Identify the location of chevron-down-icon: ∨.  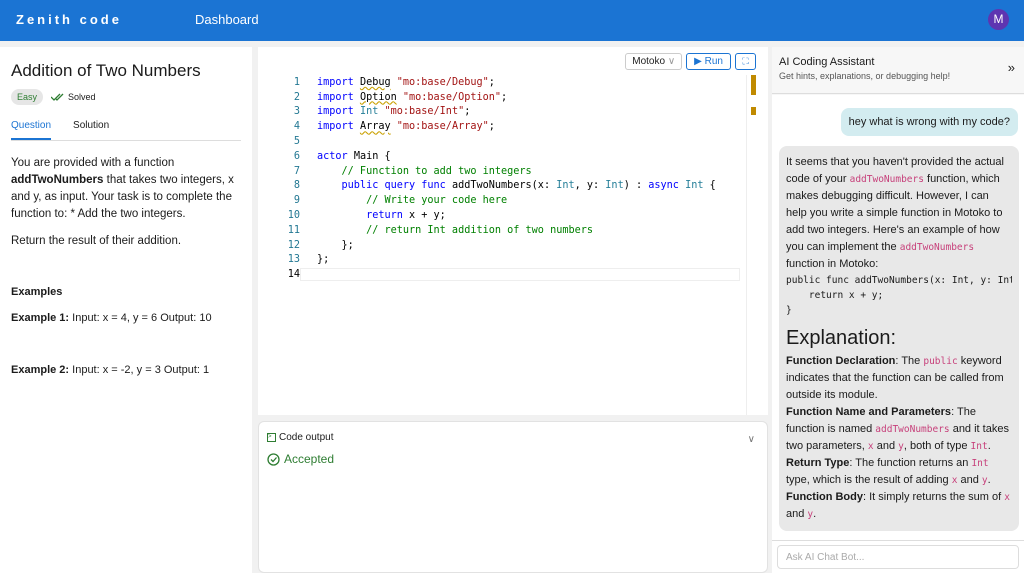
(751, 439).